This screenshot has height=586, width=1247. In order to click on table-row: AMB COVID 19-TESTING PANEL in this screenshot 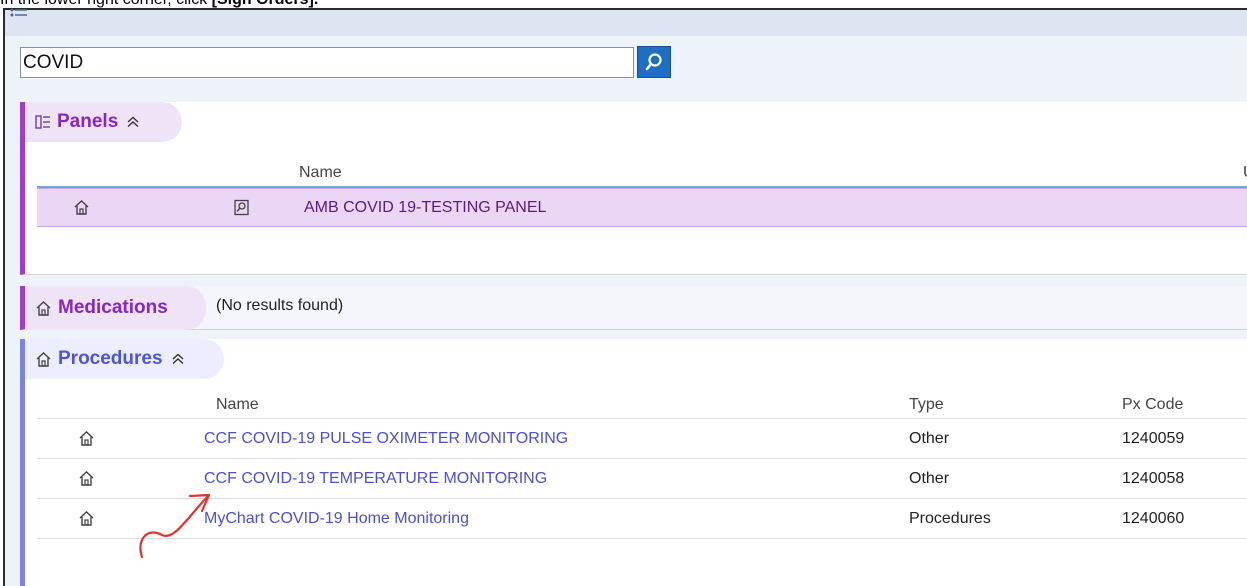, I will do `click(642, 207)`.